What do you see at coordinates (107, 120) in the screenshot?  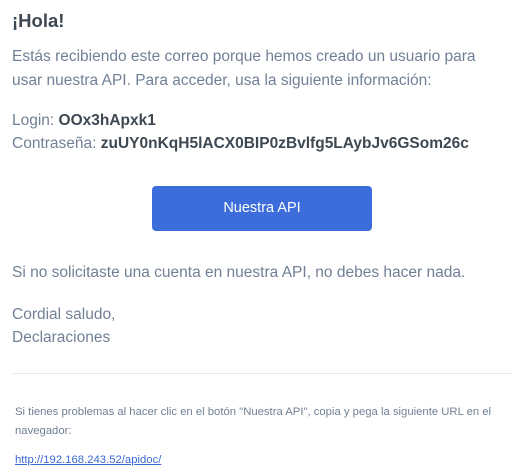 I see `login-value: OOx3hApxk1` at bounding box center [107, 120].